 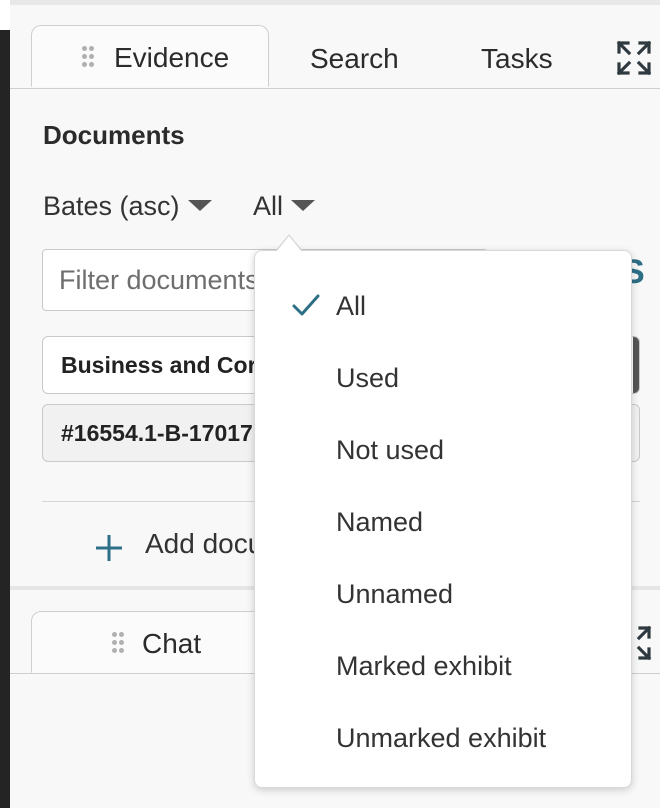 I want to click on tab-chat-label: Chat, so click(x=172, y=643).